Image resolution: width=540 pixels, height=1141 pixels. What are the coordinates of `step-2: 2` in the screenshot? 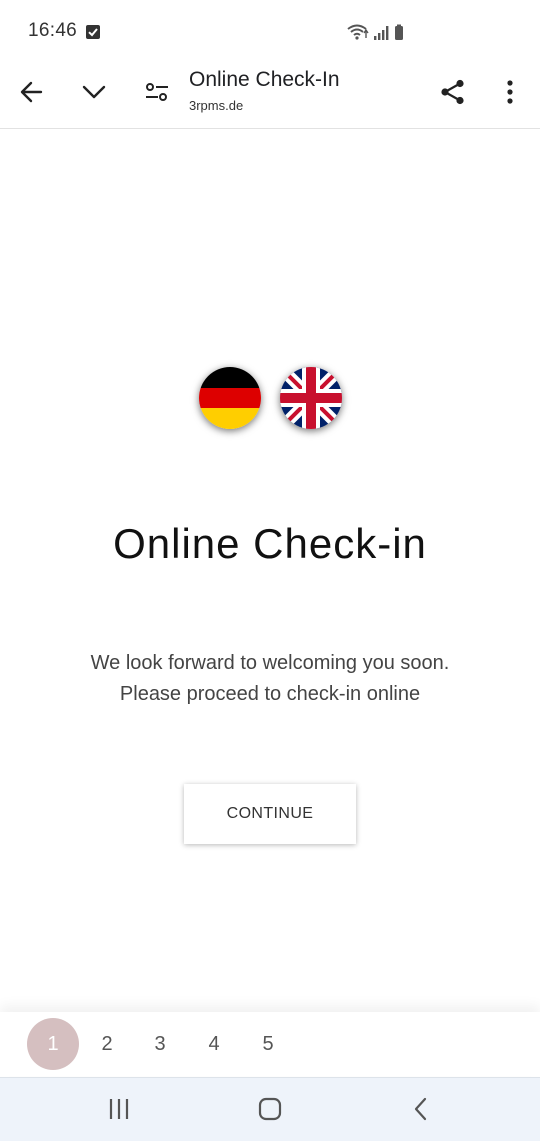 It's located at (107, 1044).